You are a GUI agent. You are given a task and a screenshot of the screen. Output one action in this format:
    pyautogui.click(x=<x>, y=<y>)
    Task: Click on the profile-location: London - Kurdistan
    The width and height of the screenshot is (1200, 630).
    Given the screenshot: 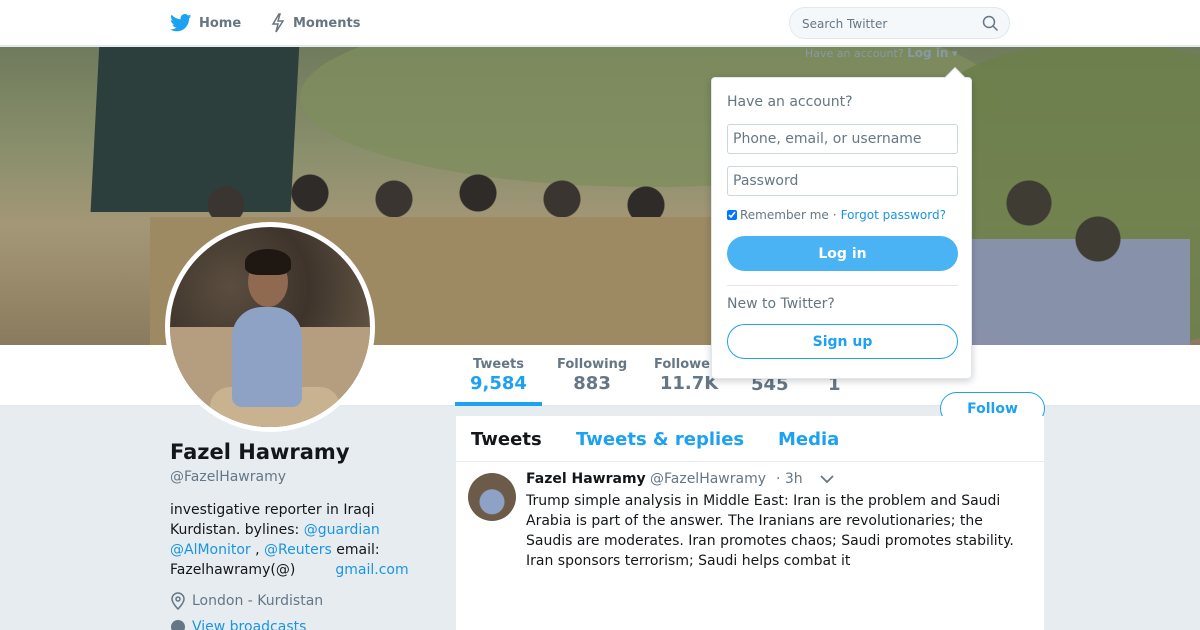 What is the action you would take?
    pyautogui.click(x=246, y=601)
    